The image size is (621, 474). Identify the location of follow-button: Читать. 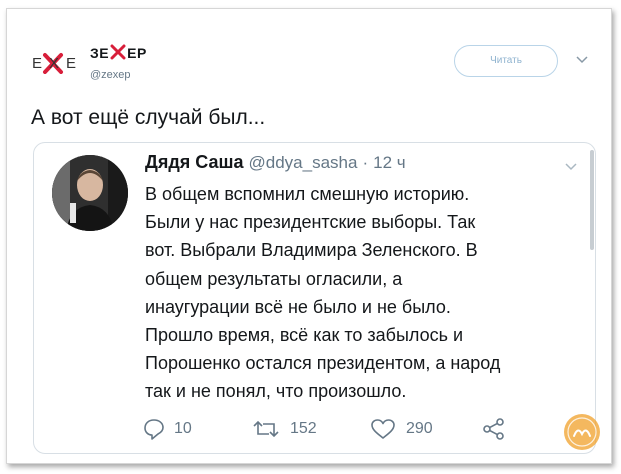
(506, 61).